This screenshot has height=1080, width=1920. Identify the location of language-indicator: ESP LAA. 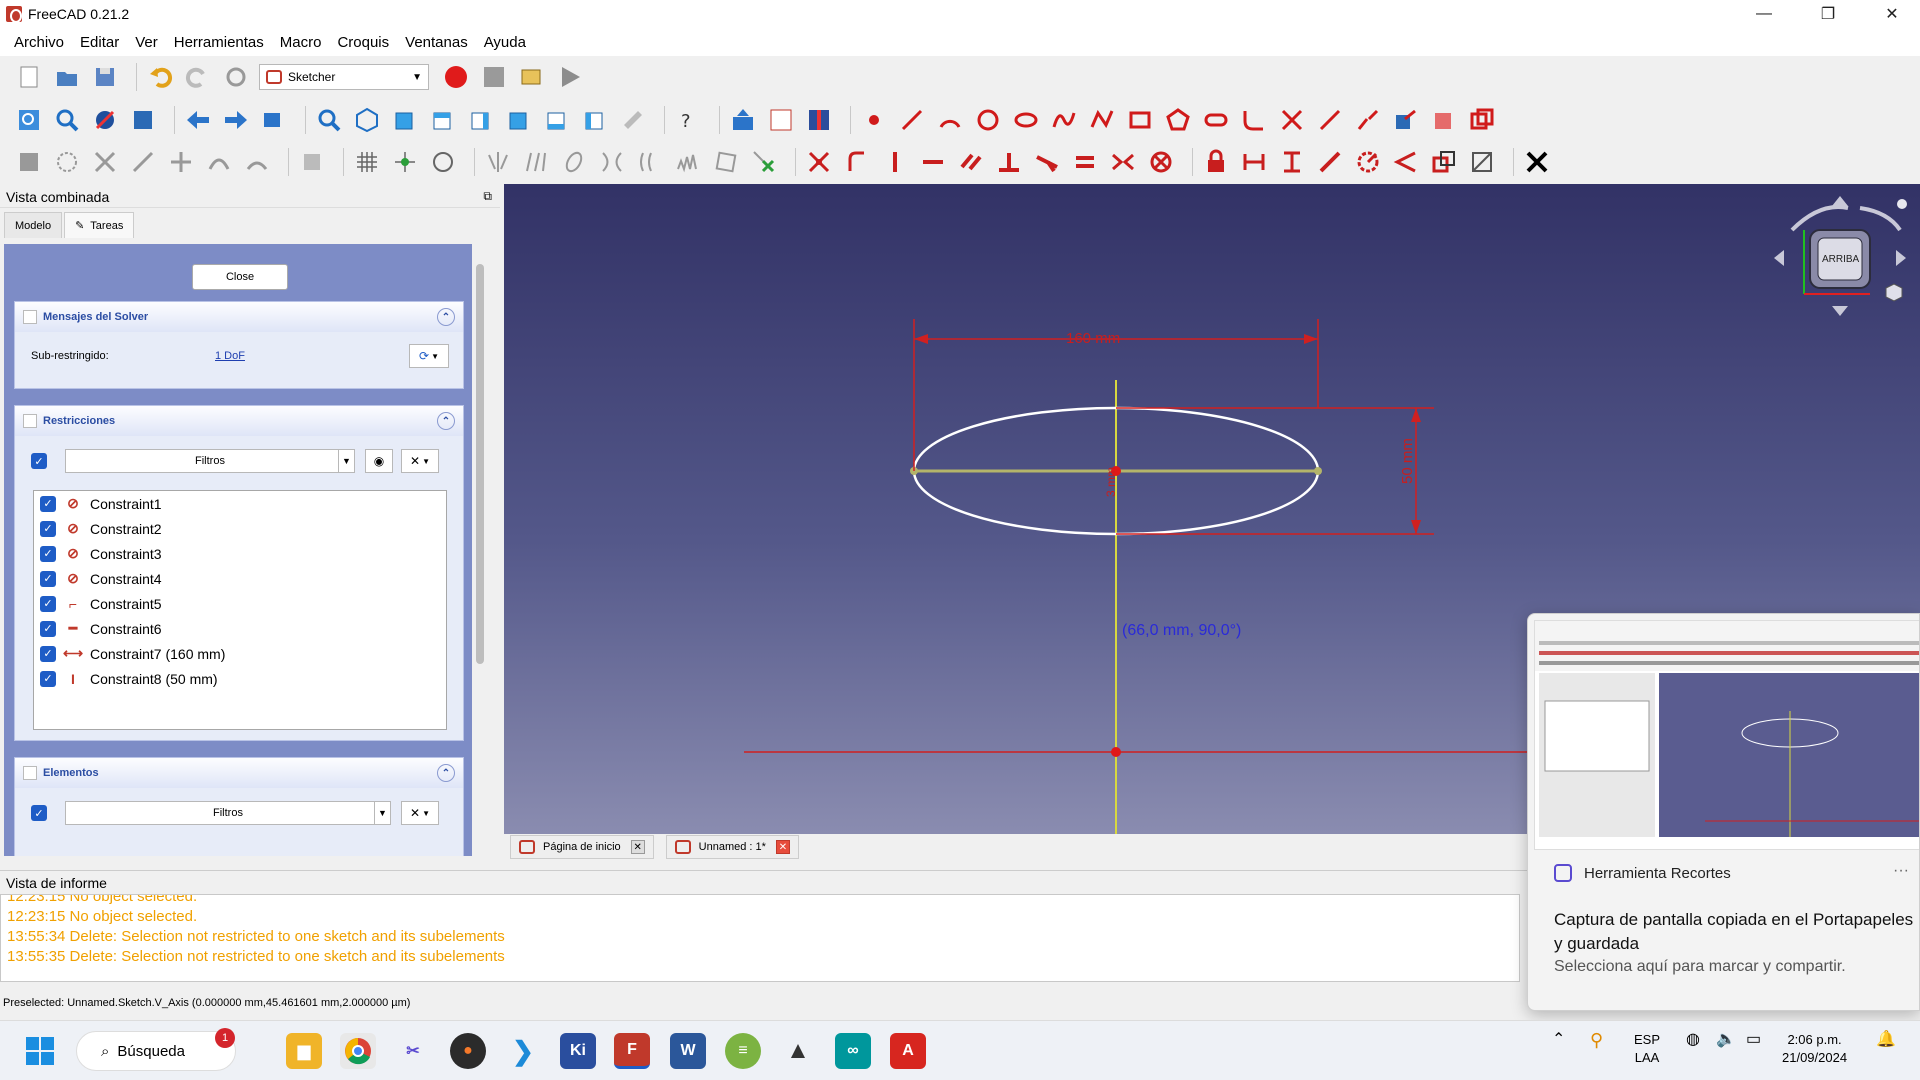
(1647, 1049).